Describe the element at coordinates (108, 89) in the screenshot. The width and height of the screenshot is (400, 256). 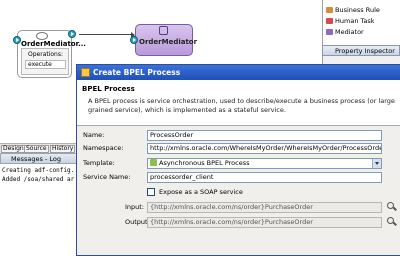
I see `section-title: BPEL Process` at that location.